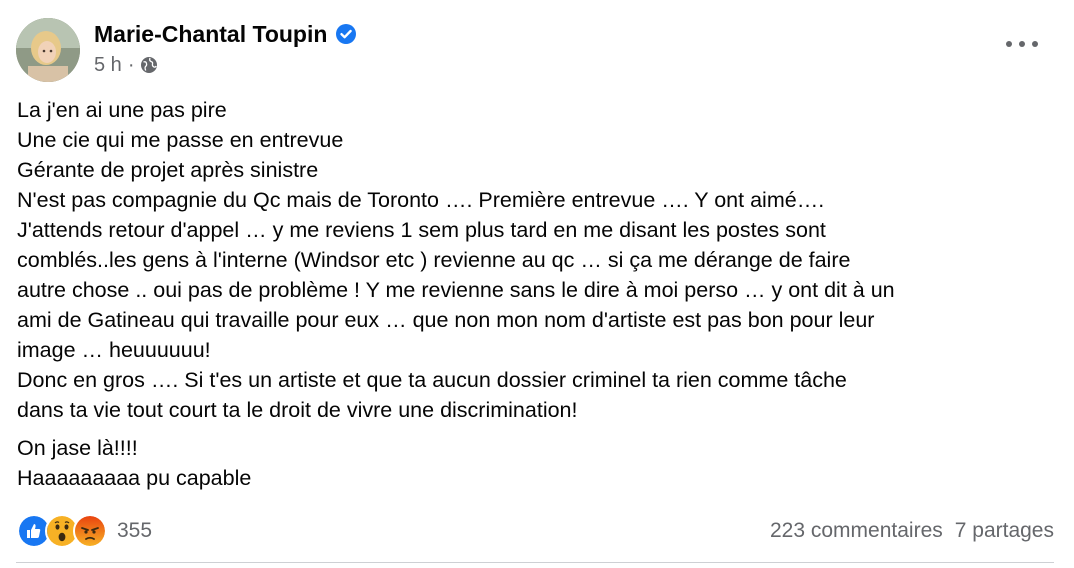 This screenshot has width=1074, height=568. I want to click on reaction-icons, so click(62, 531).